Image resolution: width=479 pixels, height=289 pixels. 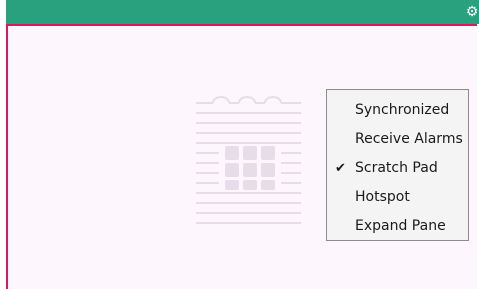 I want to click on menu-item-synchronized: Synchronized, so click(x=397, y=110).